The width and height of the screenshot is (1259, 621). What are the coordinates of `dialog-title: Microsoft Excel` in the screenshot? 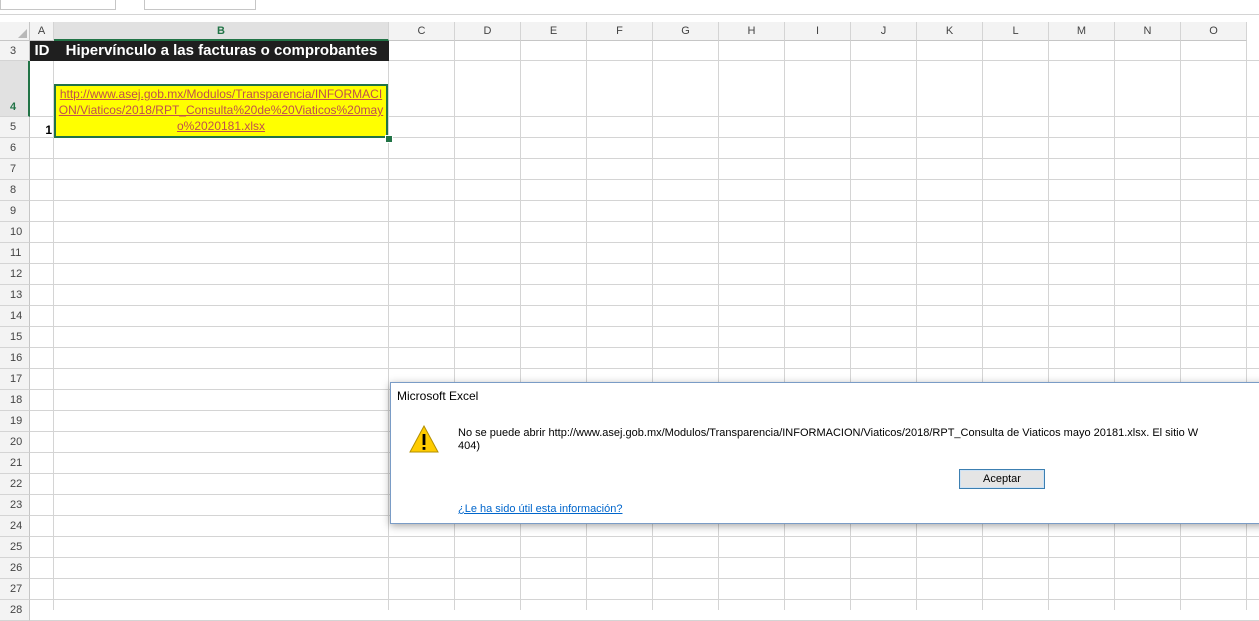 It's located at (438, 396).